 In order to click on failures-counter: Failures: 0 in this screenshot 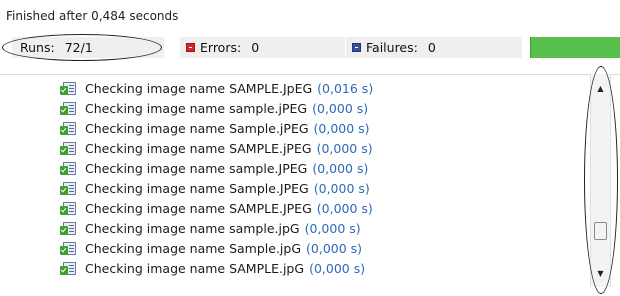, I will do `click(434, 47)`.